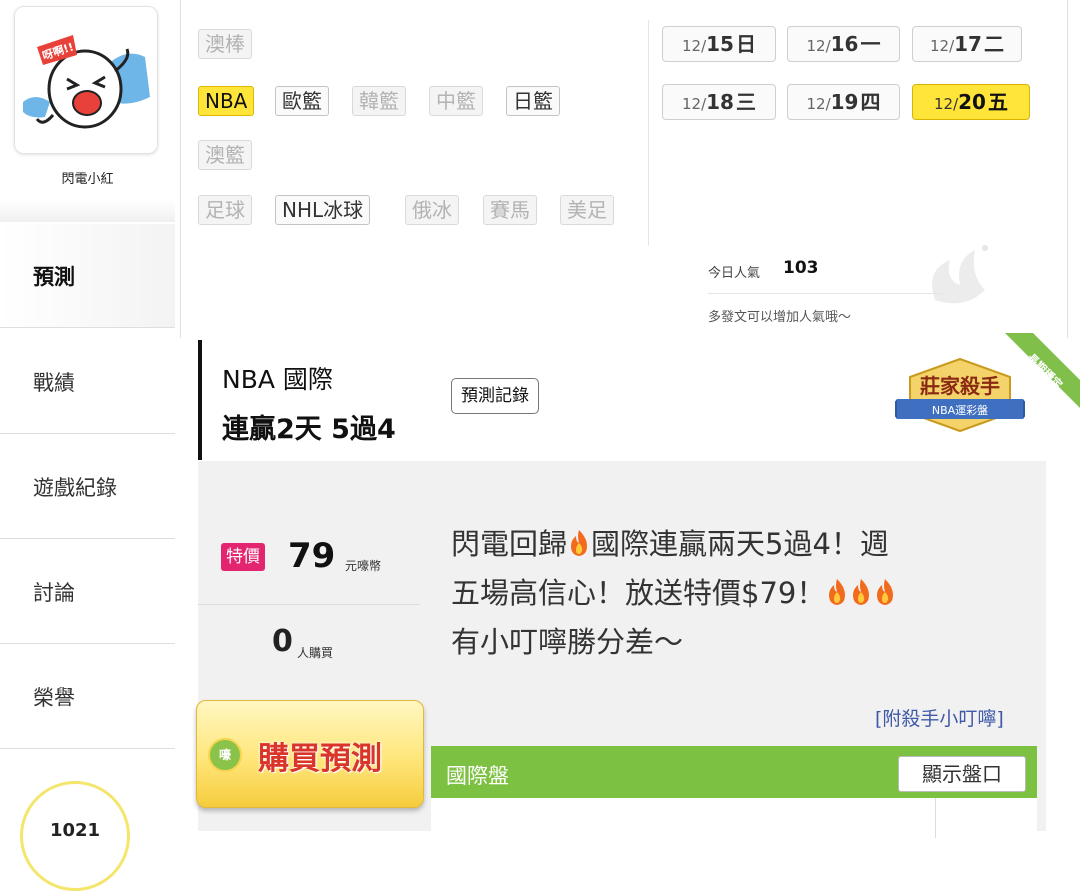 This screenshot has height=891, width=1080. What do you see at coordinates (993, 44) in the screenshot?
I see `date-weekday: 二` at bounding box center [993, 44].